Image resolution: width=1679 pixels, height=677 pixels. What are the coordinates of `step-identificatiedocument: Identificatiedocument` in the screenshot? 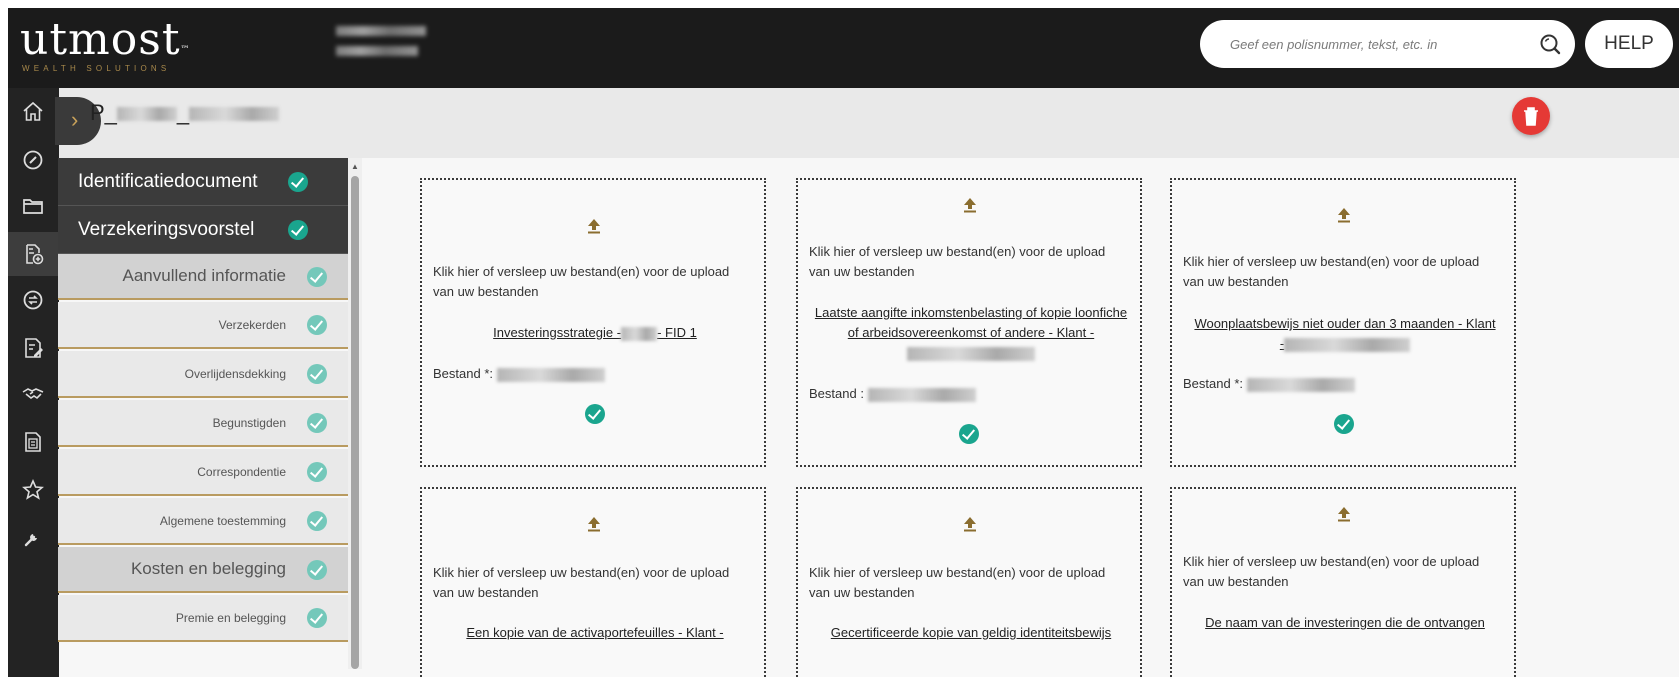 It's located at (203, 182).